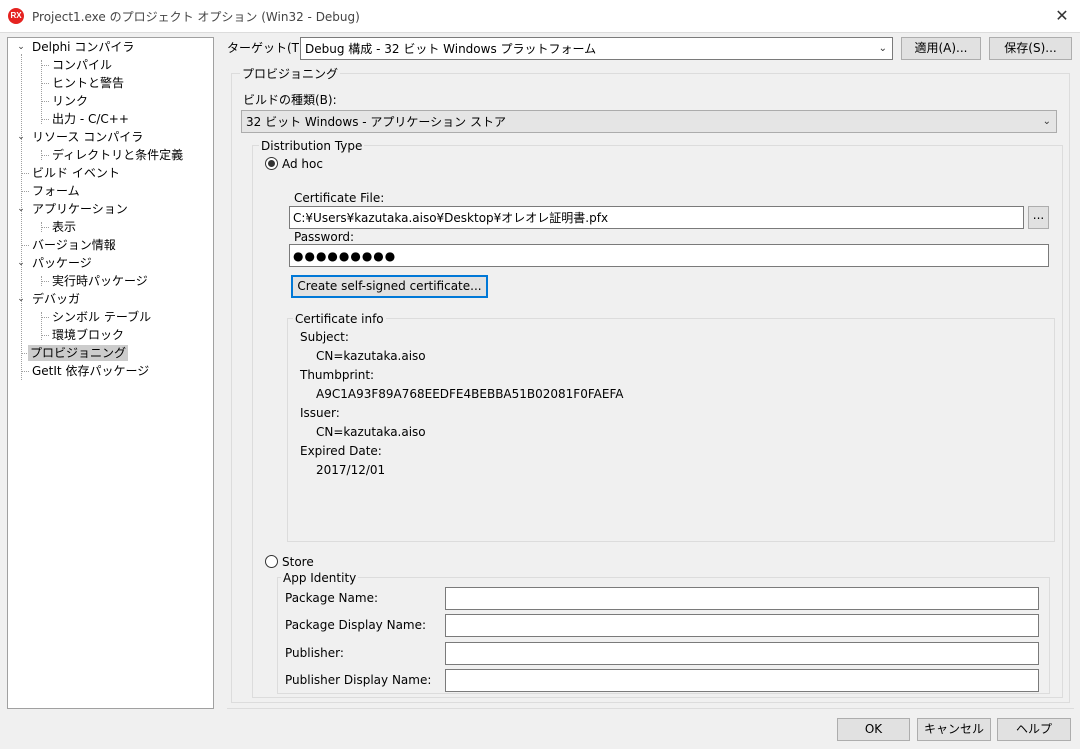 Image resolution: width=1080 pixels, height=749 pixels. Describe the element at coordinates (742, 680) in the screenshot. I see `publisher-display-name-input` at that location.